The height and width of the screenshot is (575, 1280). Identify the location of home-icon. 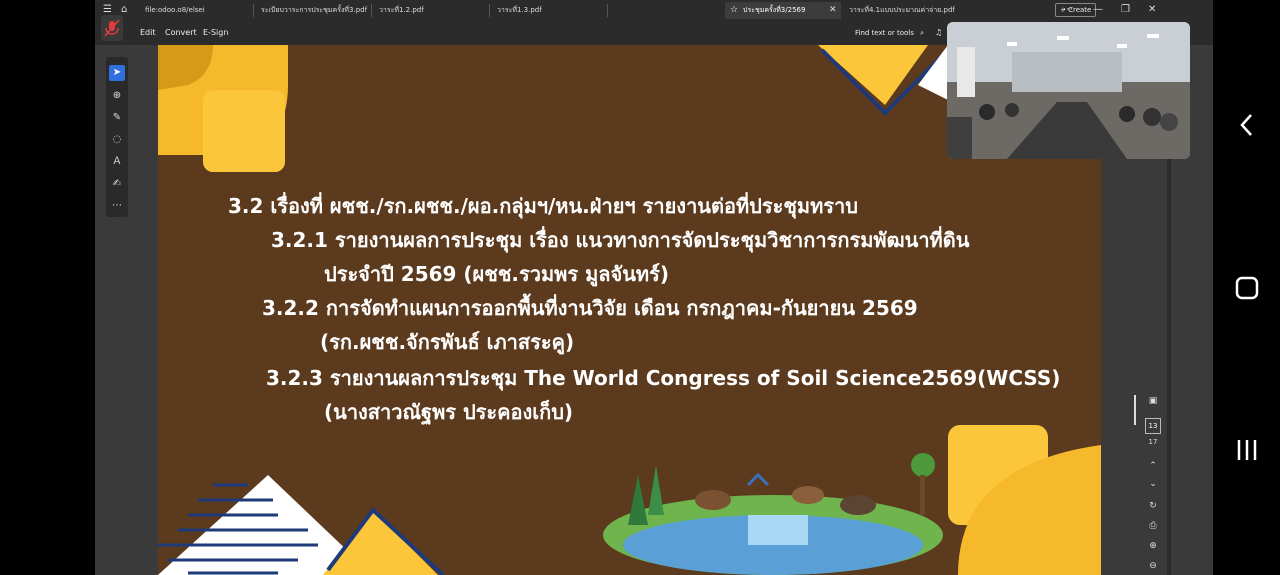
(1246, 290).